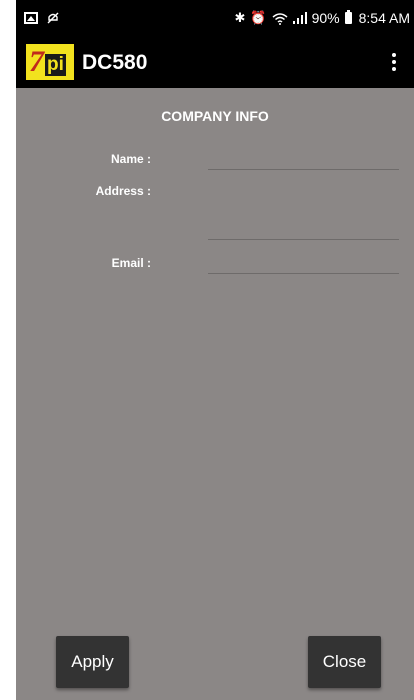 This screenshot has width=414, height=700. What do you see at coordinates (31, 18) in the screenshot?
I see `image-icon` at bounding box center [31, 18].